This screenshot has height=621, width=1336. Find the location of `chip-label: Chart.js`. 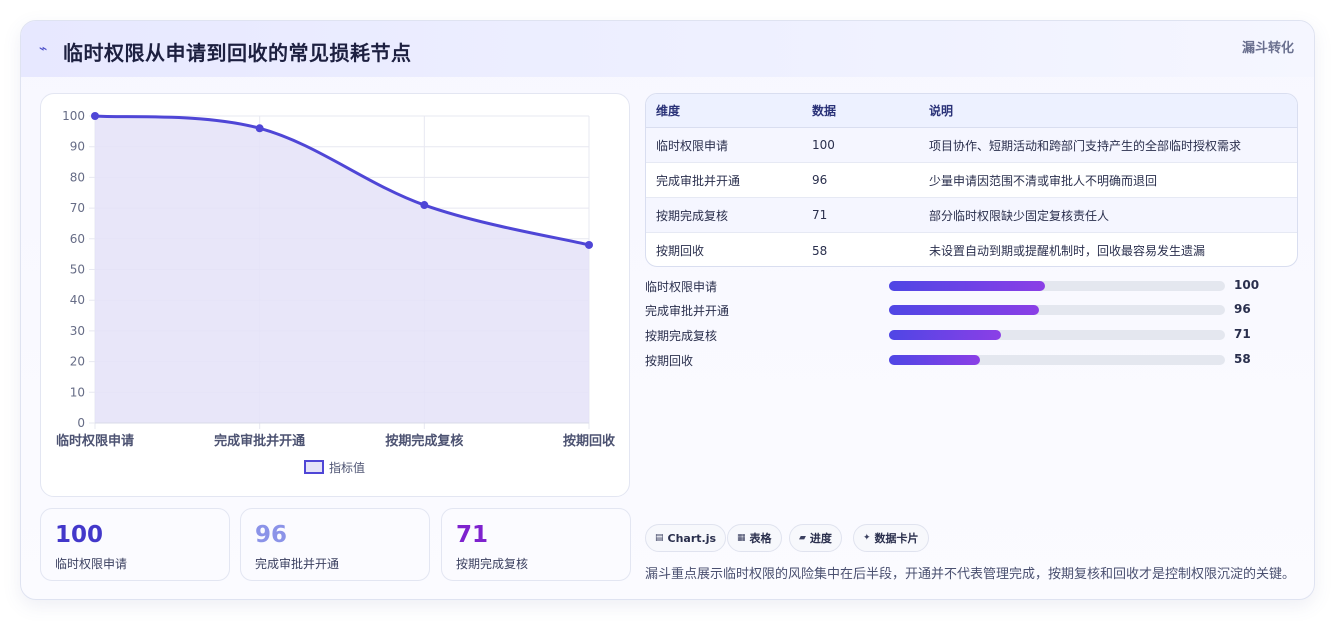

chip-label: Chart.js is located at coordinates (692, 538).